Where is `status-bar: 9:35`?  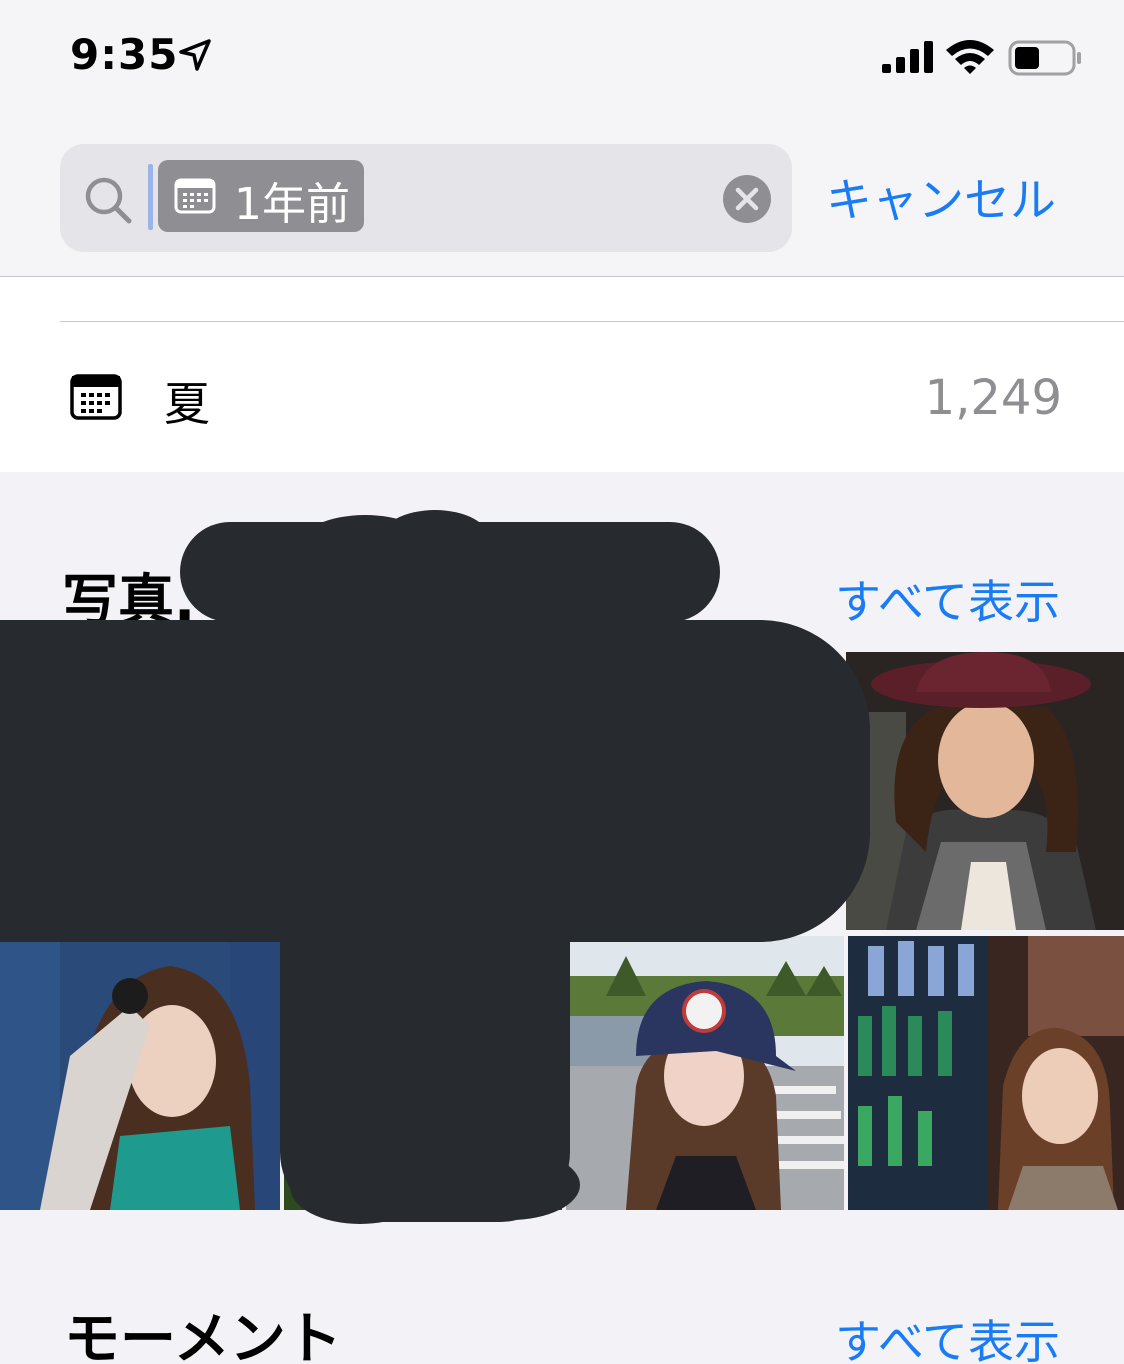
status-bar: 9:35 is located at coordinates (562, 60).